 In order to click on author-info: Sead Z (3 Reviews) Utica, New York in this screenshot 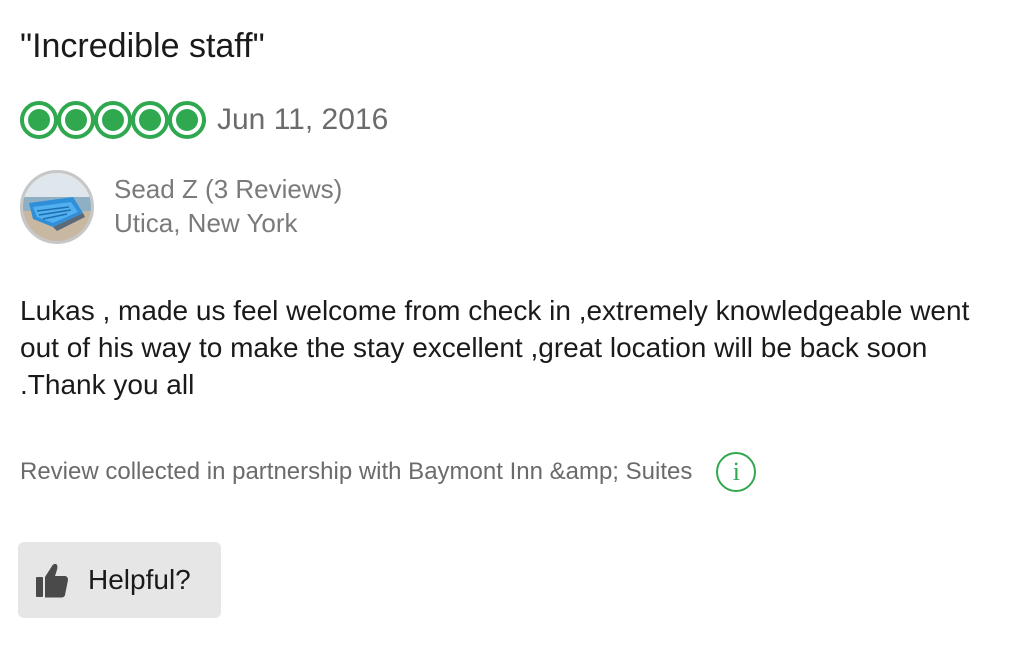, I will do `click(181, 207)`.